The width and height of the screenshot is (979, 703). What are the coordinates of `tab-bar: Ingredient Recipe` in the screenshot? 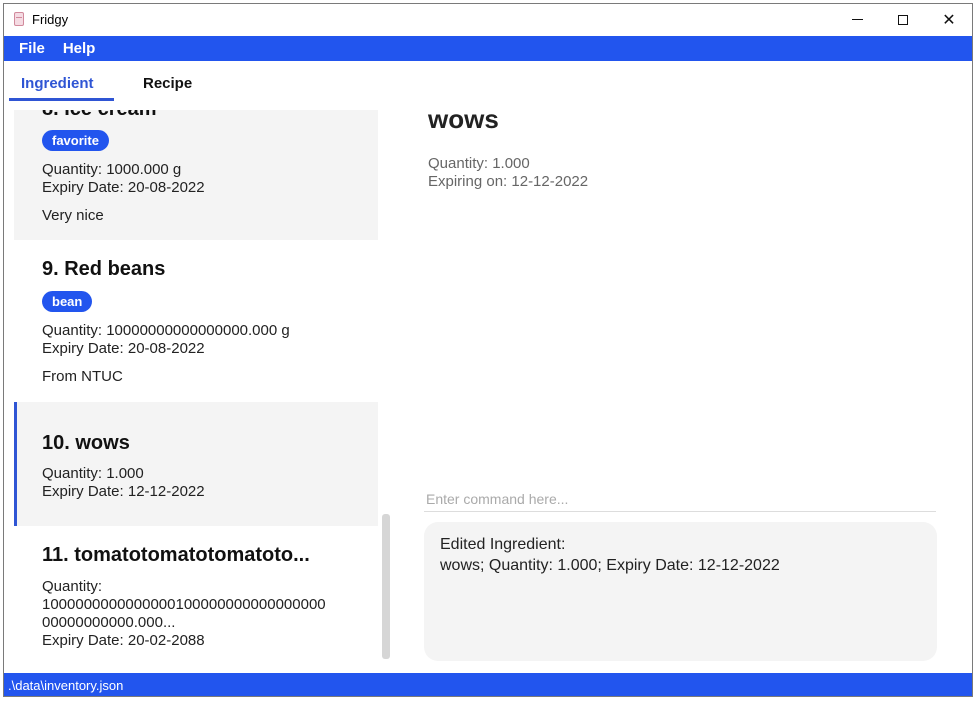 It's located at (194, 81).